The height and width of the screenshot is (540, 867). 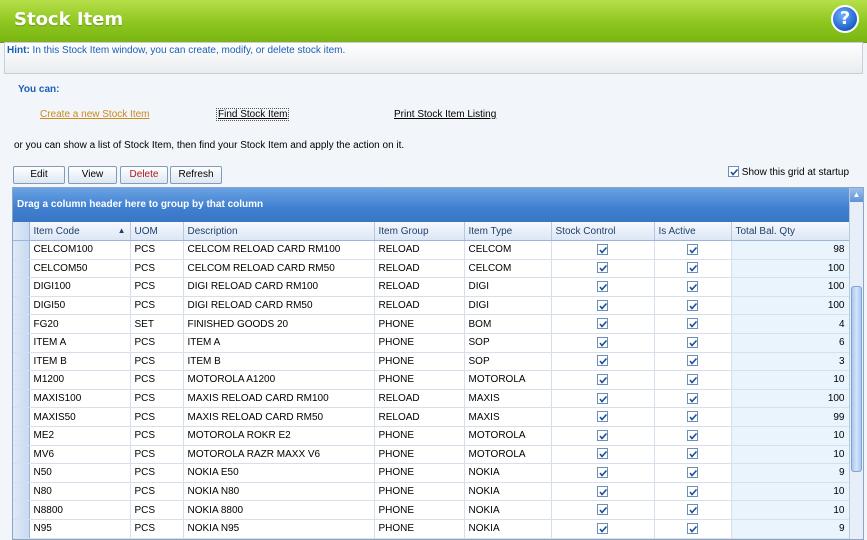 I want to click on table-row: M1200 PCS MOTOROLA A1200 PHONE MOTOROLA 10, so click(x=431, y=380).